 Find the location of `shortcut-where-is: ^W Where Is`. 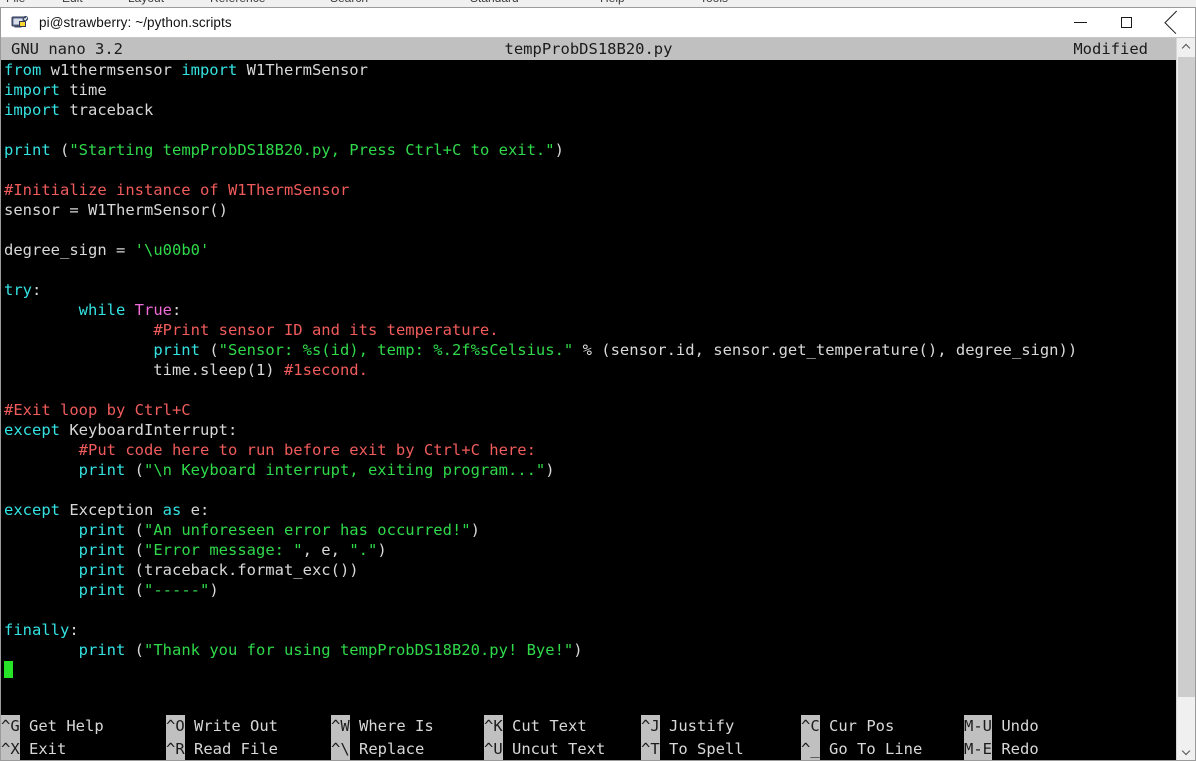

shortcut-where-is: ^W Where Is is located at coordinates (382, 726).